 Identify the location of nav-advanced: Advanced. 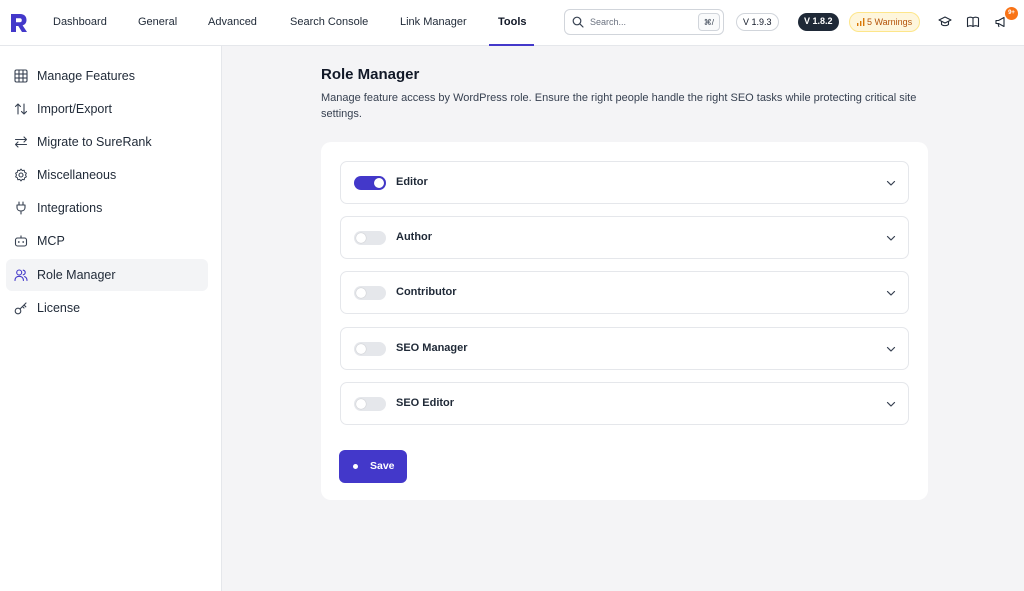
(232, 23).